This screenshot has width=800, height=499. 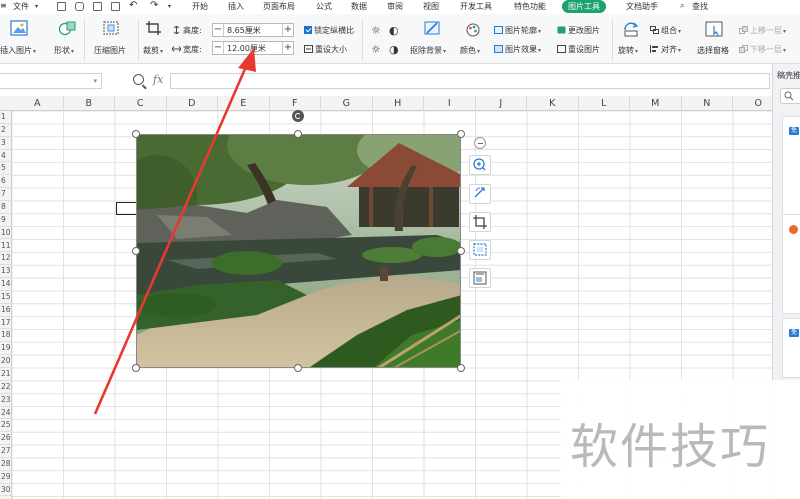 What do you see at coordinates (324, 6) in the screenshot?
I see `tab-formulas: 公式` at bounding box center [324, 6].